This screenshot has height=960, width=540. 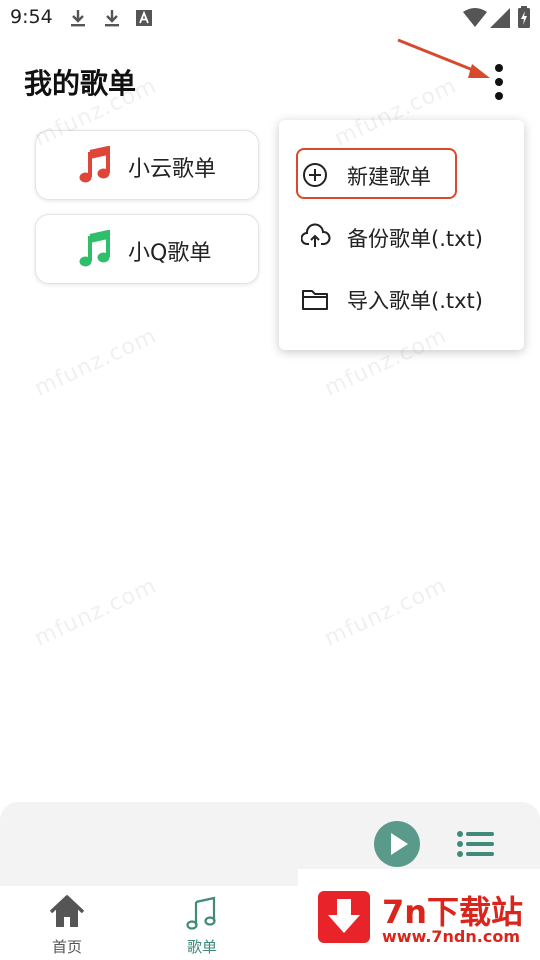 What do you see at coordinates (451, 936) in the screenshot?
I see `site-url: www.7ndn.com` at bounding box center [451, 936].